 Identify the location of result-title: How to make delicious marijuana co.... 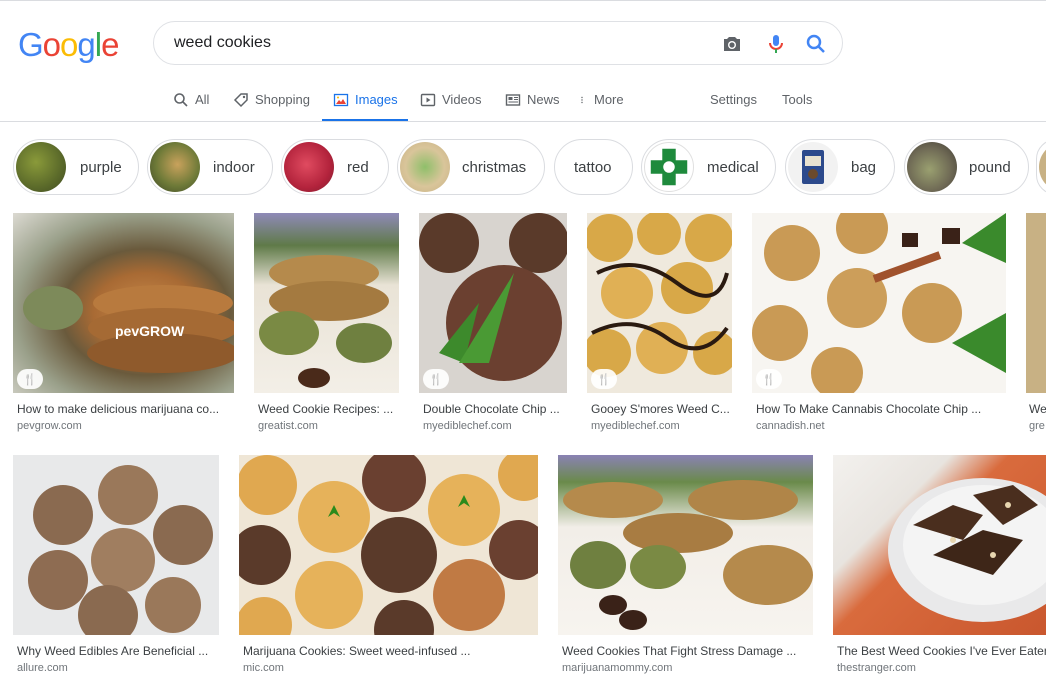
(124, 409).